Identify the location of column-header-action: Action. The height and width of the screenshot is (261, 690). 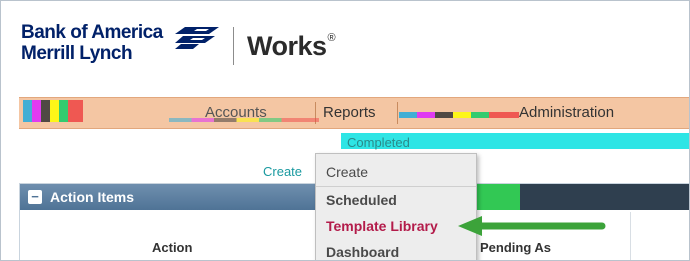
(172, 247).